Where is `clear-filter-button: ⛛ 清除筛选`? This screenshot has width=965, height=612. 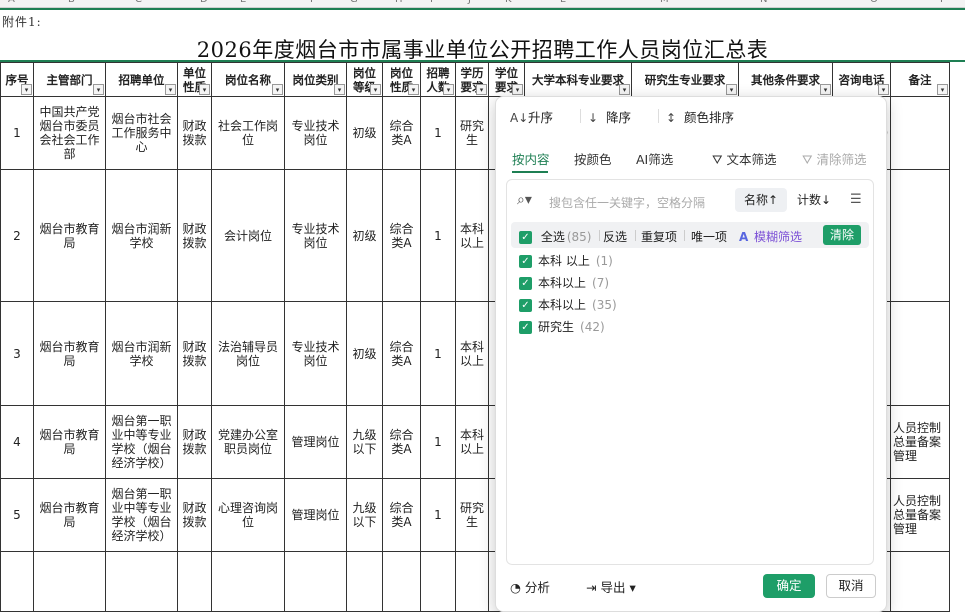
clear-filter-button: ⛛ 清除筛选 is located at coordinates (834, 158).